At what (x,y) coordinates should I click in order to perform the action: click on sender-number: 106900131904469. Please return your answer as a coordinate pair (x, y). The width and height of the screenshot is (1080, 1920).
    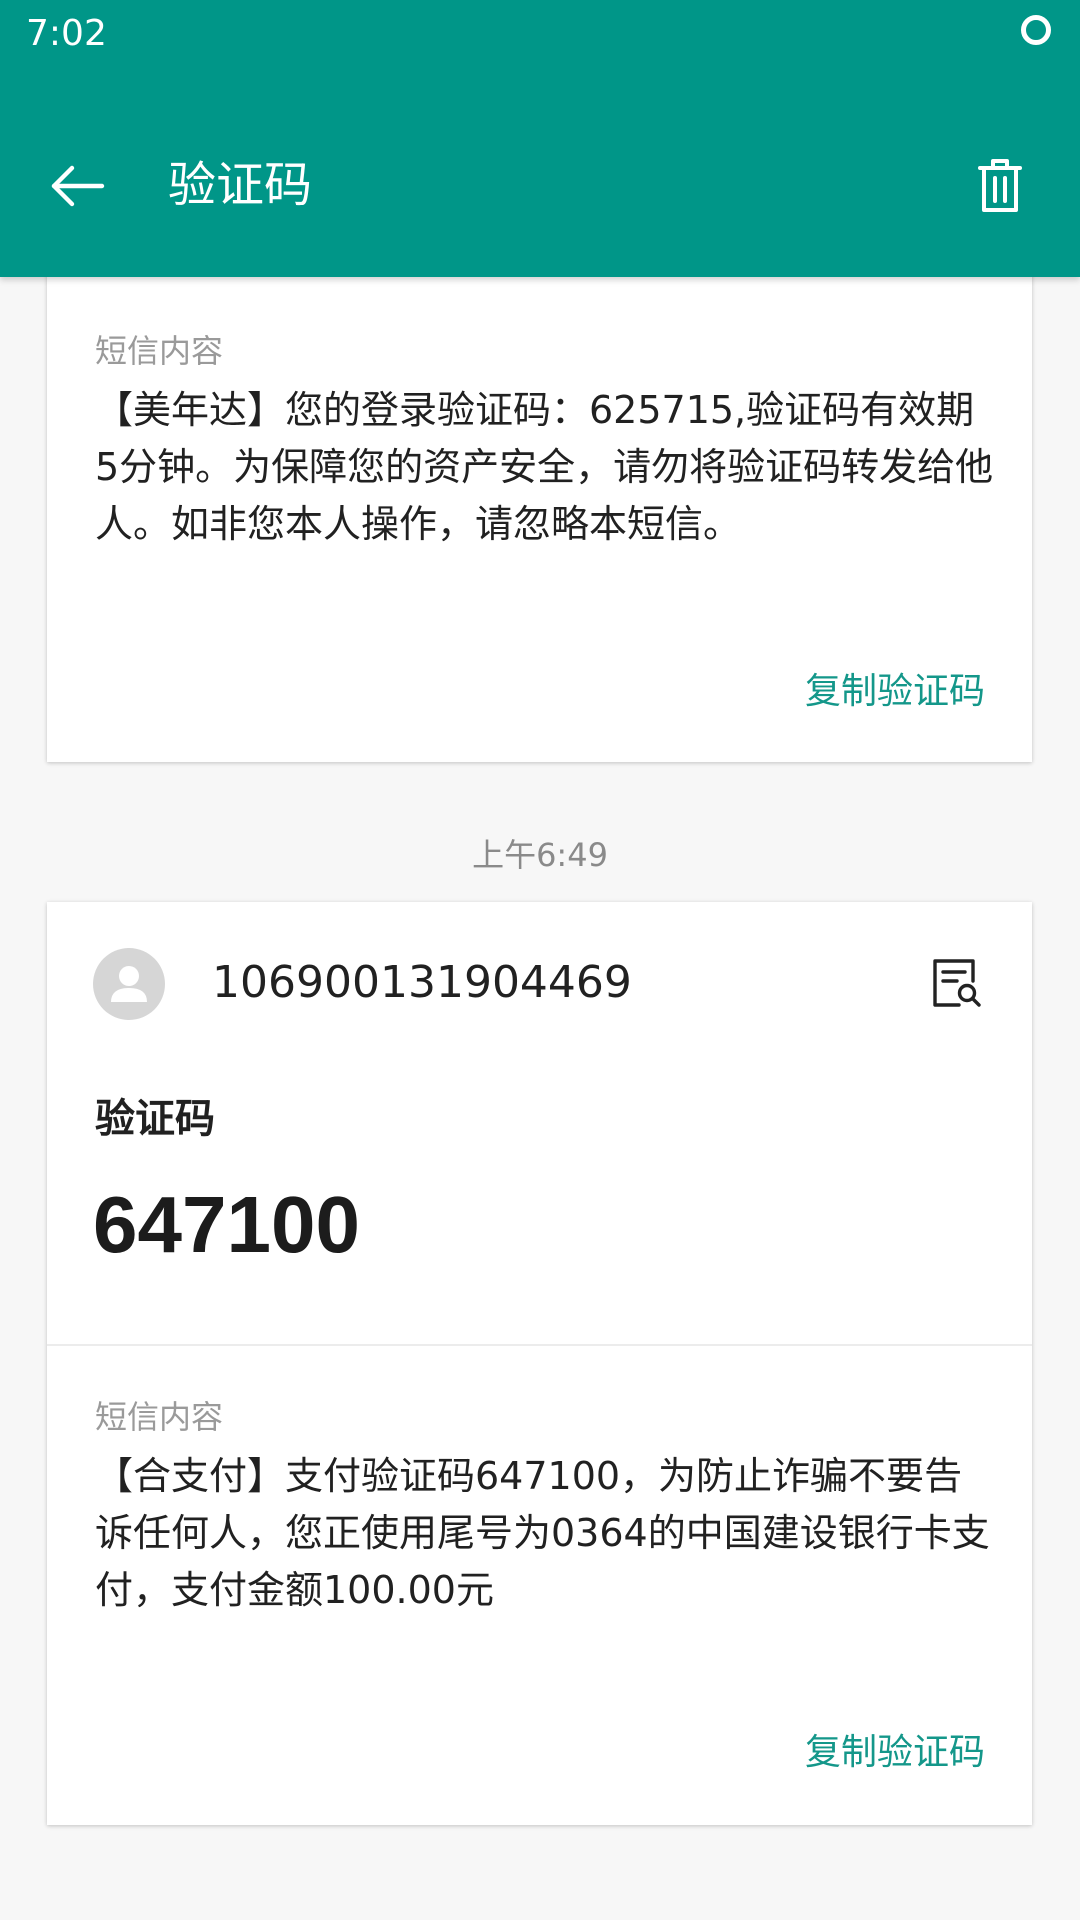
    Looking at the image, I should click on (422, 982).